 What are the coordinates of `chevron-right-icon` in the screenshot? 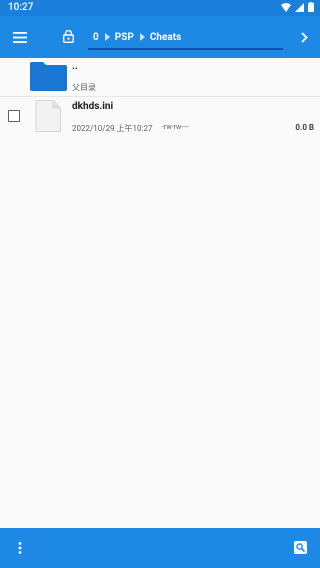 It's located at (304, 37).